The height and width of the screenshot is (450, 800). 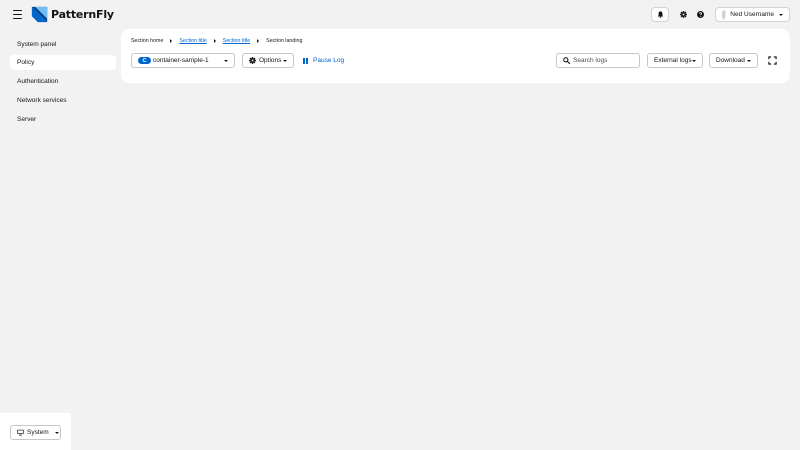 I want to click on external-logs-label: External logs, so click(x=673, y=60).